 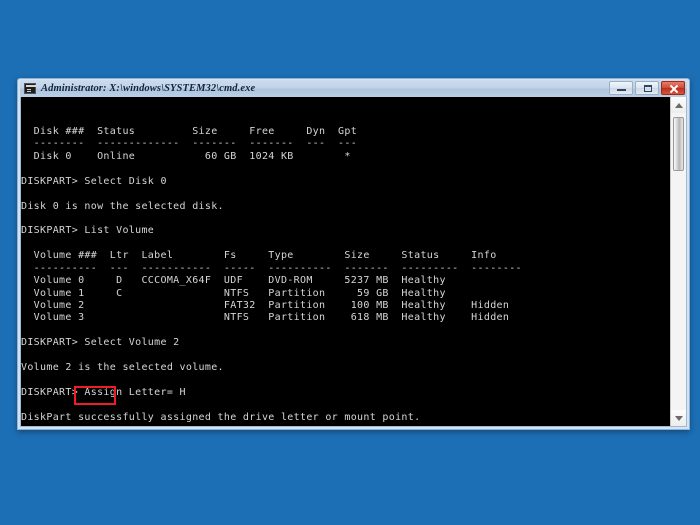 I want to click on scrollbar-thumb, so click(x=678, y=144).